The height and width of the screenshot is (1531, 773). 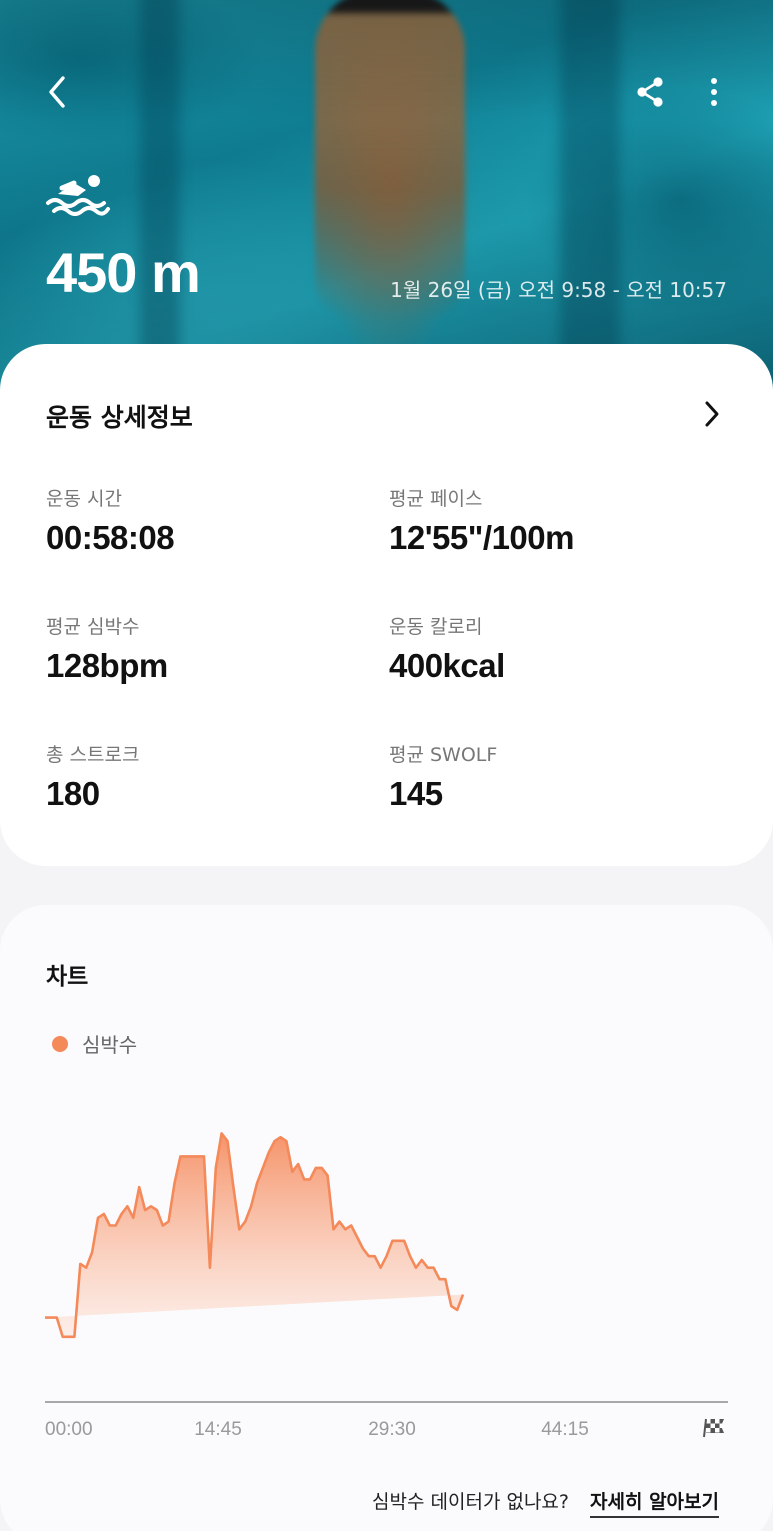 What do you see at coordinates (713, 1428) in the screenshot?
I see `finish-flag-icon` at bounding box center [713, 1428].